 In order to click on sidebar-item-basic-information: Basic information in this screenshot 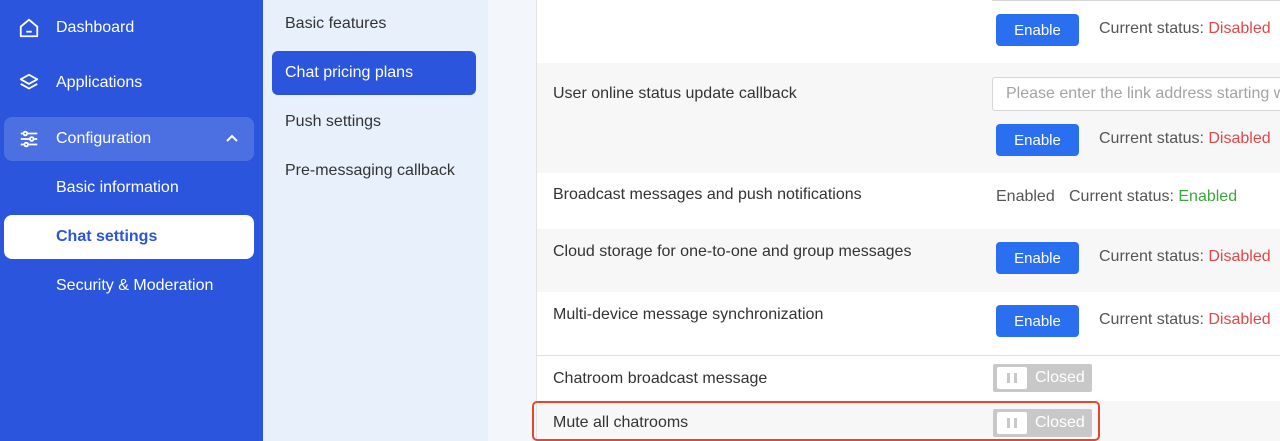, I will do `click(129, 188)`.